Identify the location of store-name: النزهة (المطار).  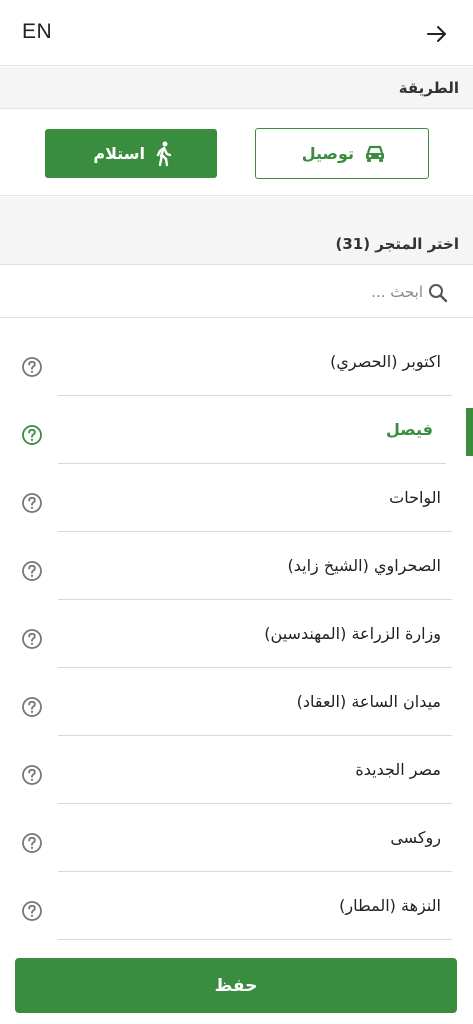
(390, 905).